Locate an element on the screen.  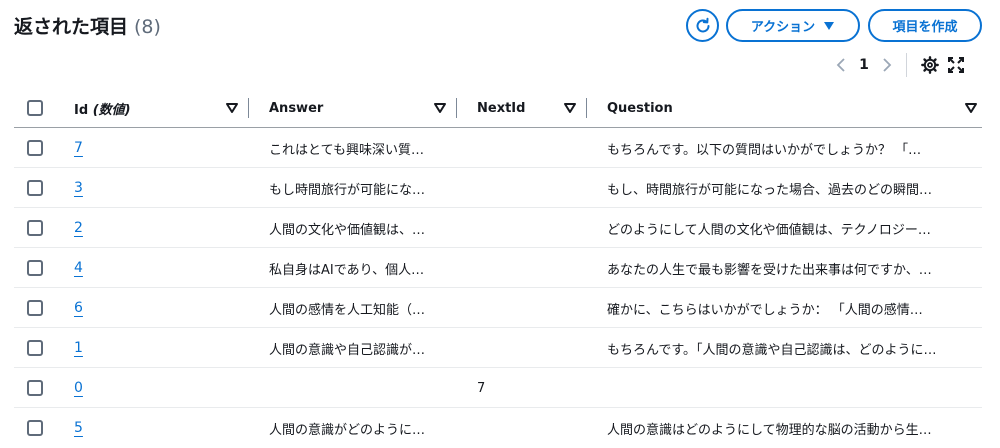
next-page-button is located at coordinates (887, 65).